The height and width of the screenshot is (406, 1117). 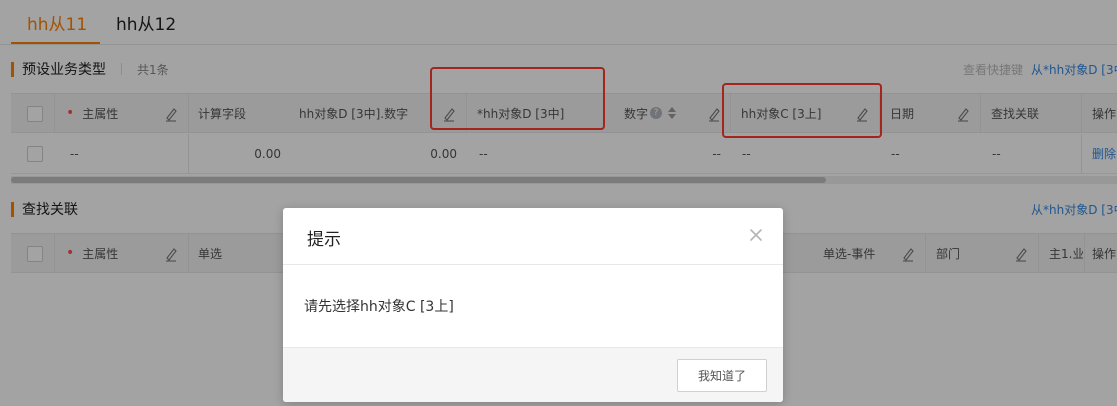 What do you see at coordinates (756, 235) in the screenshot?
I see `close-icon` at bounding box center [756, 235].